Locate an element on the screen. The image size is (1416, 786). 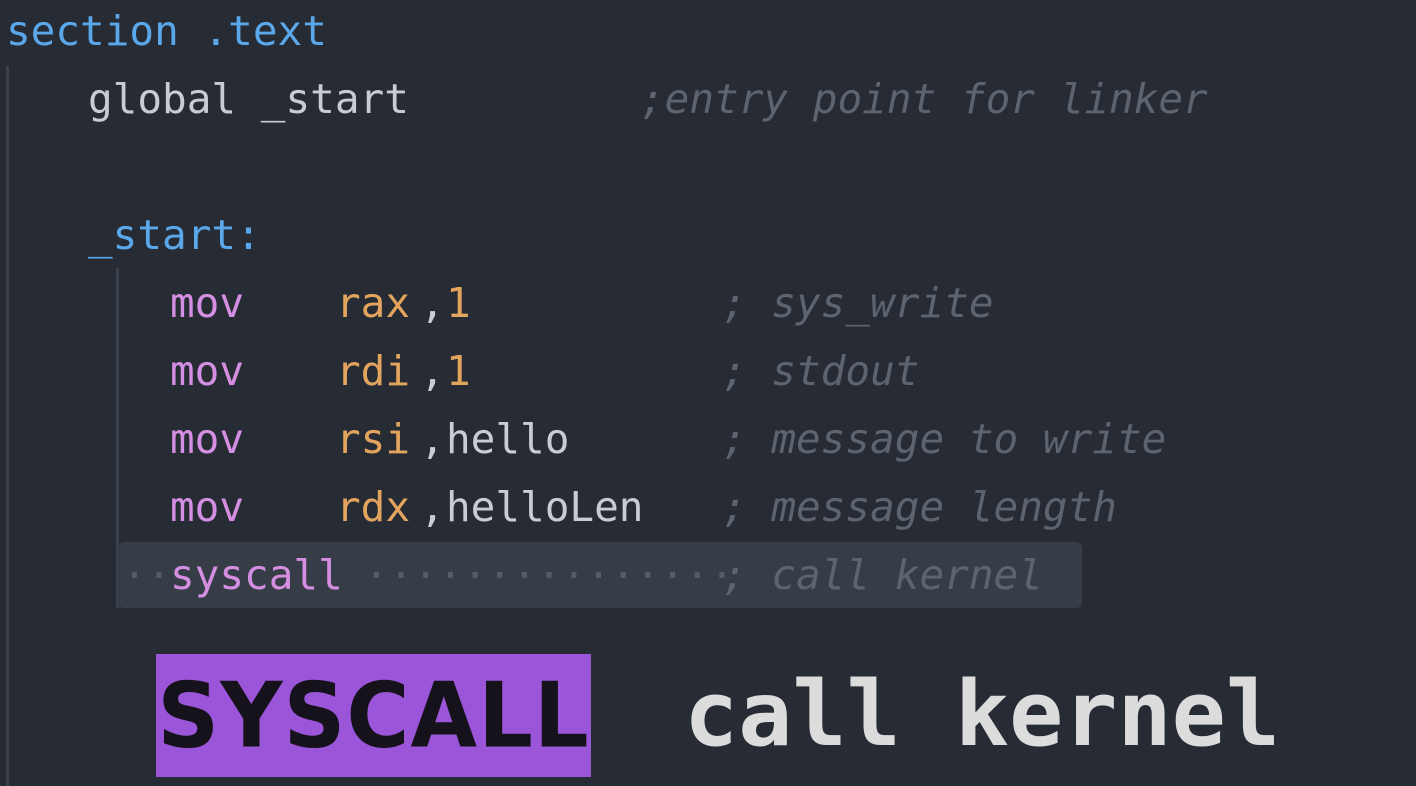
line-comment: ; message length is located at coordinates (919, 507).